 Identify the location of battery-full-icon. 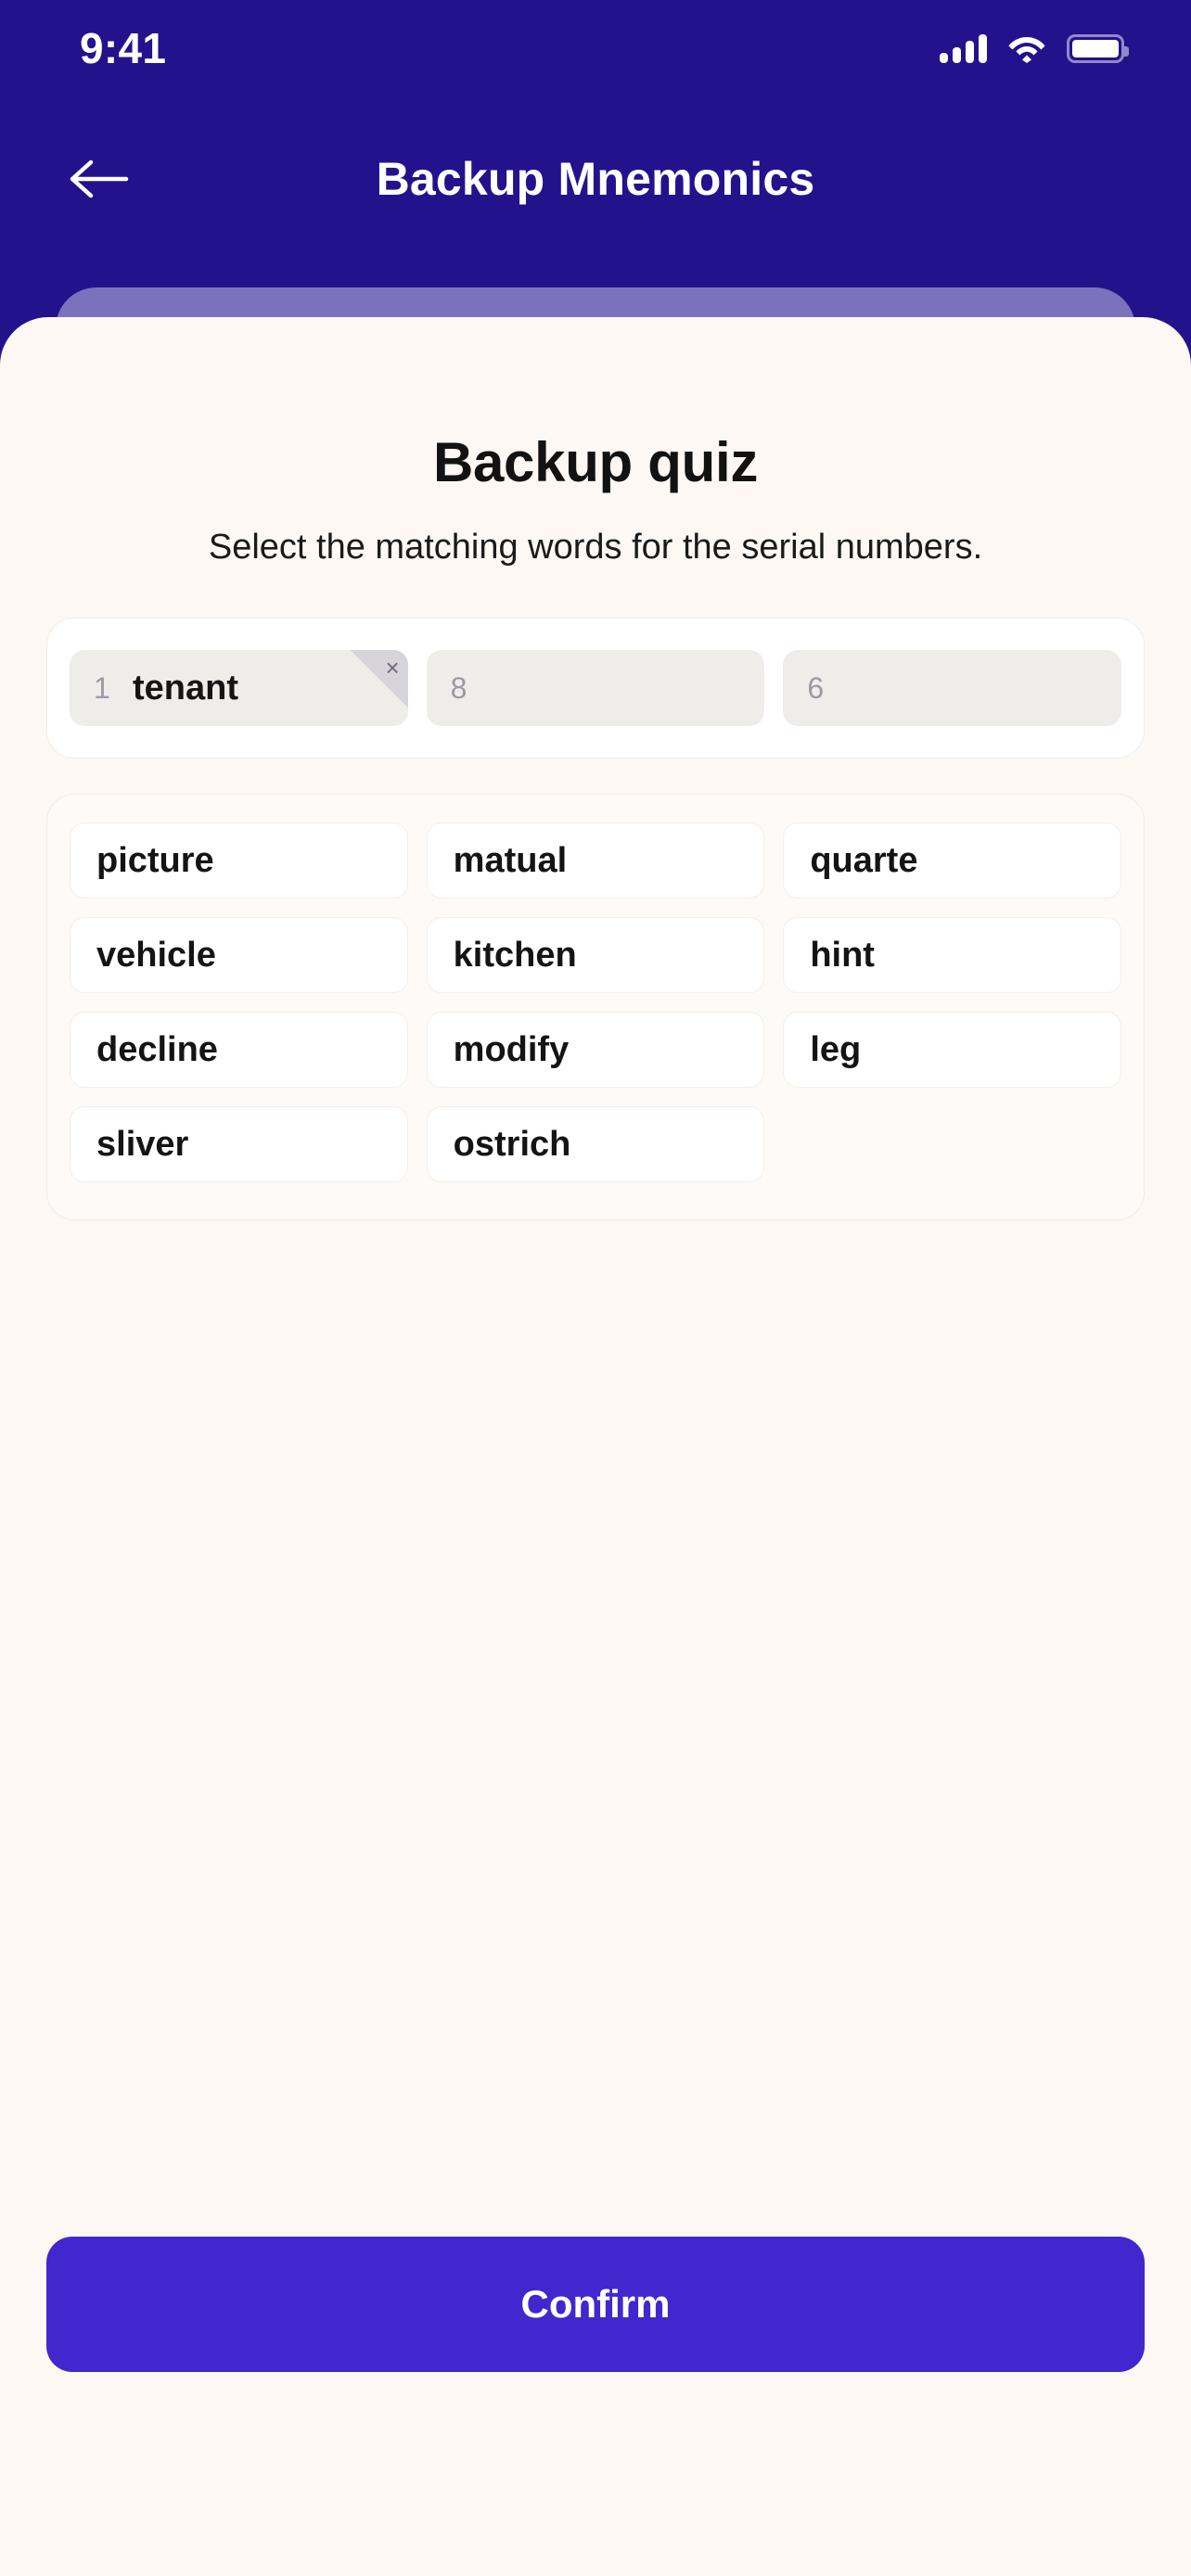
(1098, 48).